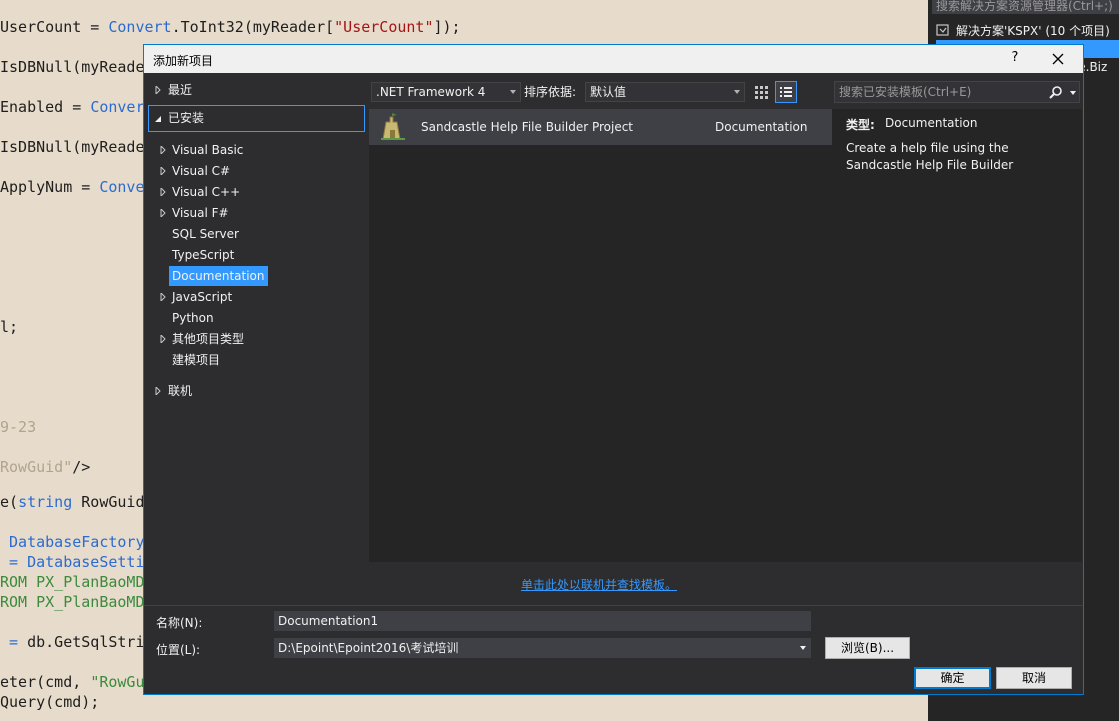 This screenshot has height=721, width=1119. Describe the element at coordinates (77, 562) in the screenshot. I see `code-token: = DatabaseSettin` at that location.